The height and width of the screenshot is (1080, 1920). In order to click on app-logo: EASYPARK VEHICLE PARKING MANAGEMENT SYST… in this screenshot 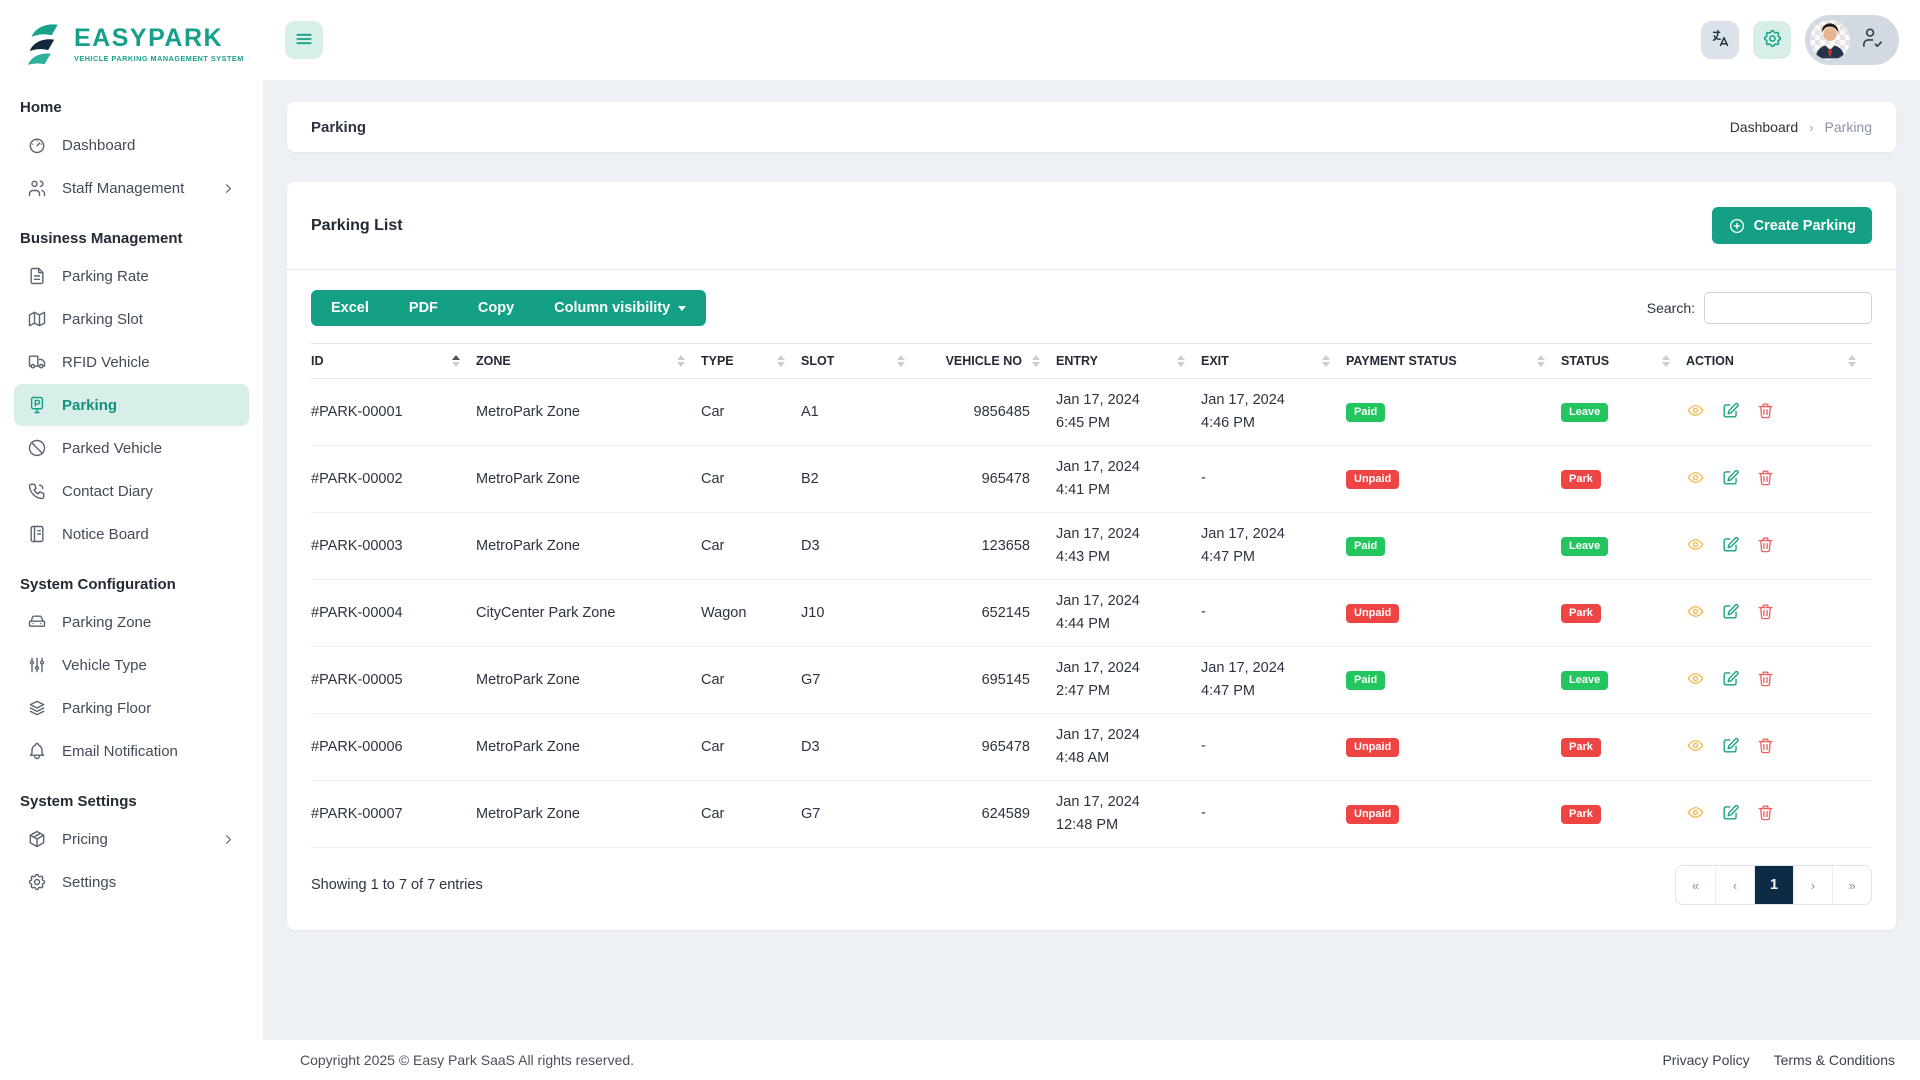, I will do `click(131, 43)`.